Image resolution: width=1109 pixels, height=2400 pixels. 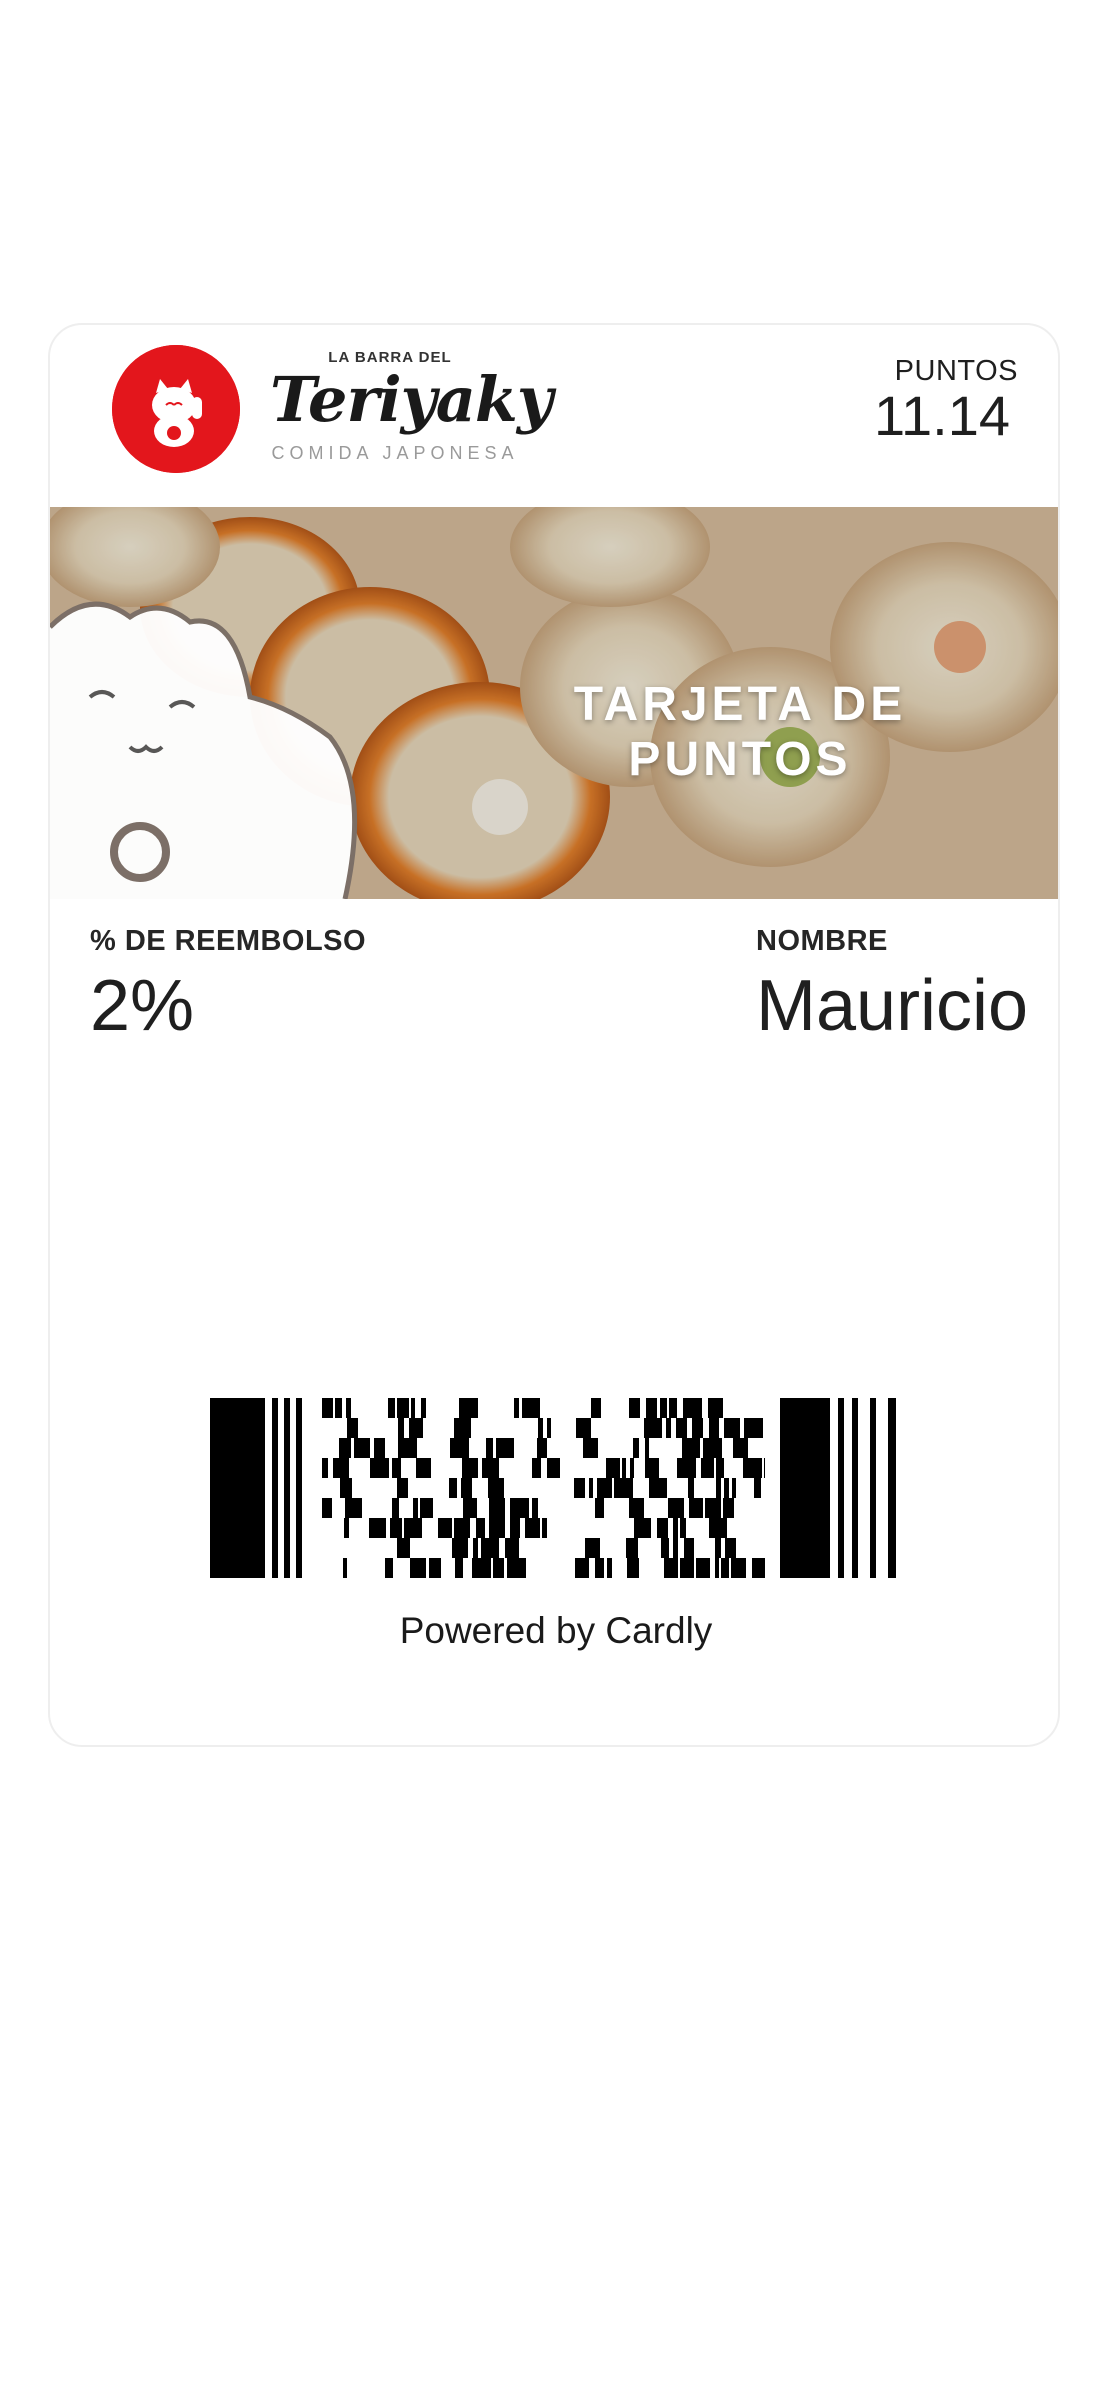 I want to click on card-banner-image: TARJETA DE PUNTOS, so click(x=554, y=703).